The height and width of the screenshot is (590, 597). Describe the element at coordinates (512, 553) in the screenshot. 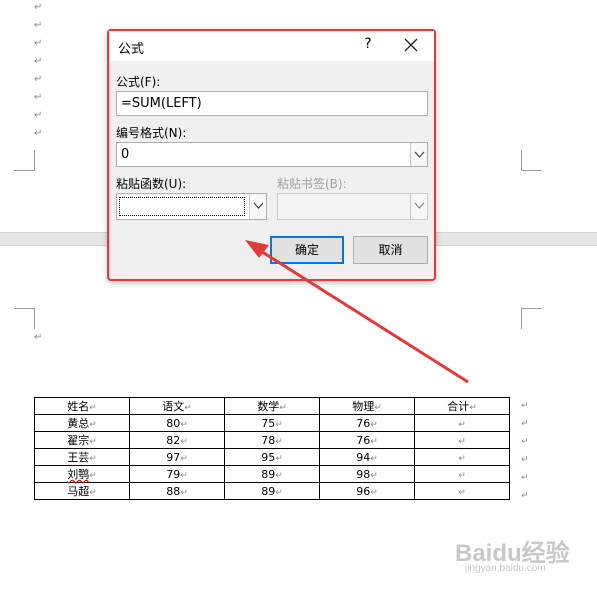

I see `baidu-jingyan-watermark: Baidu经验 jingyan.baidu.com` at that location.